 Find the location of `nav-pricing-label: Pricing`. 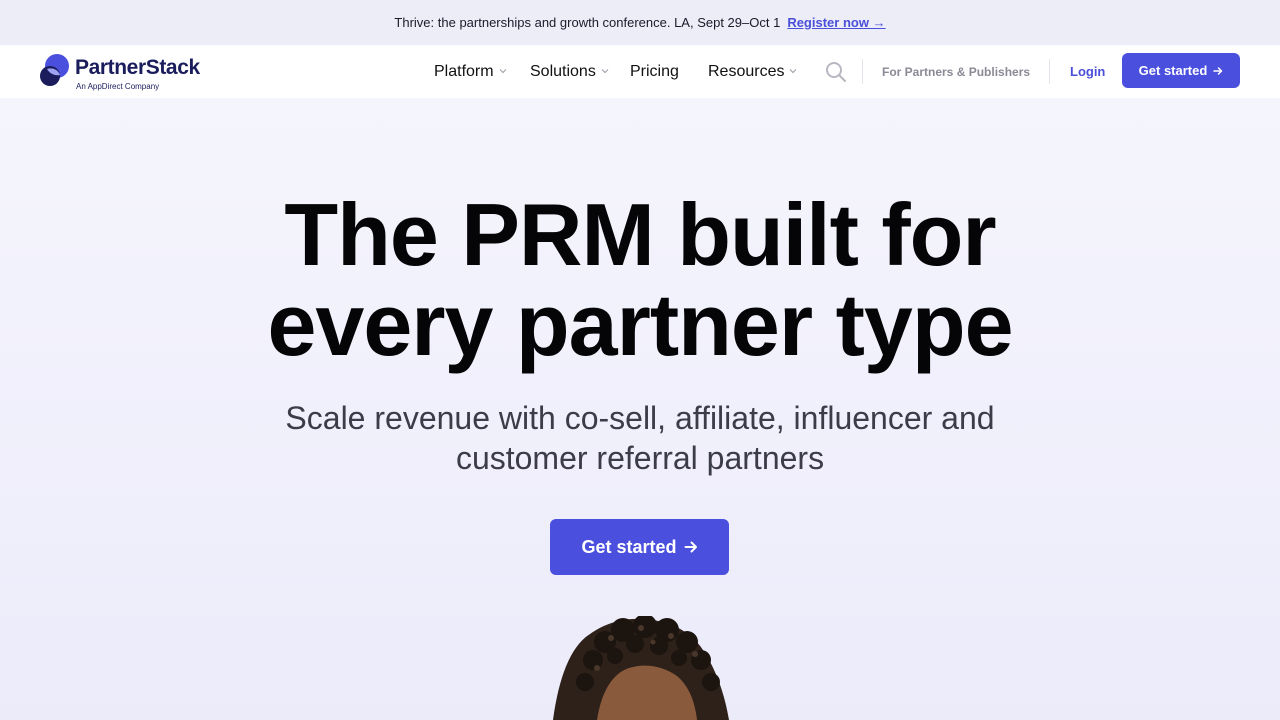

nav-pricing-label: Pricing is located at coordinates (654, 71).